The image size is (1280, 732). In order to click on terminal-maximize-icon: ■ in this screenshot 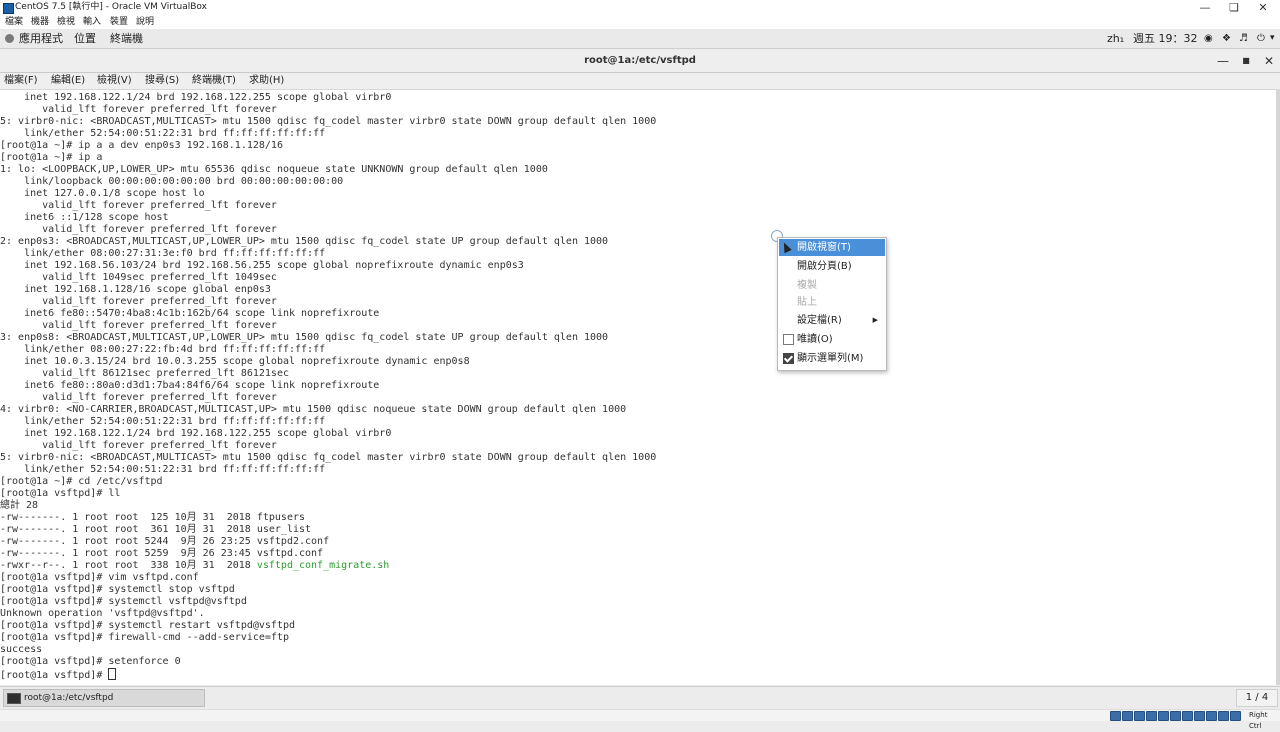, I will do `click(1246, 61)`.